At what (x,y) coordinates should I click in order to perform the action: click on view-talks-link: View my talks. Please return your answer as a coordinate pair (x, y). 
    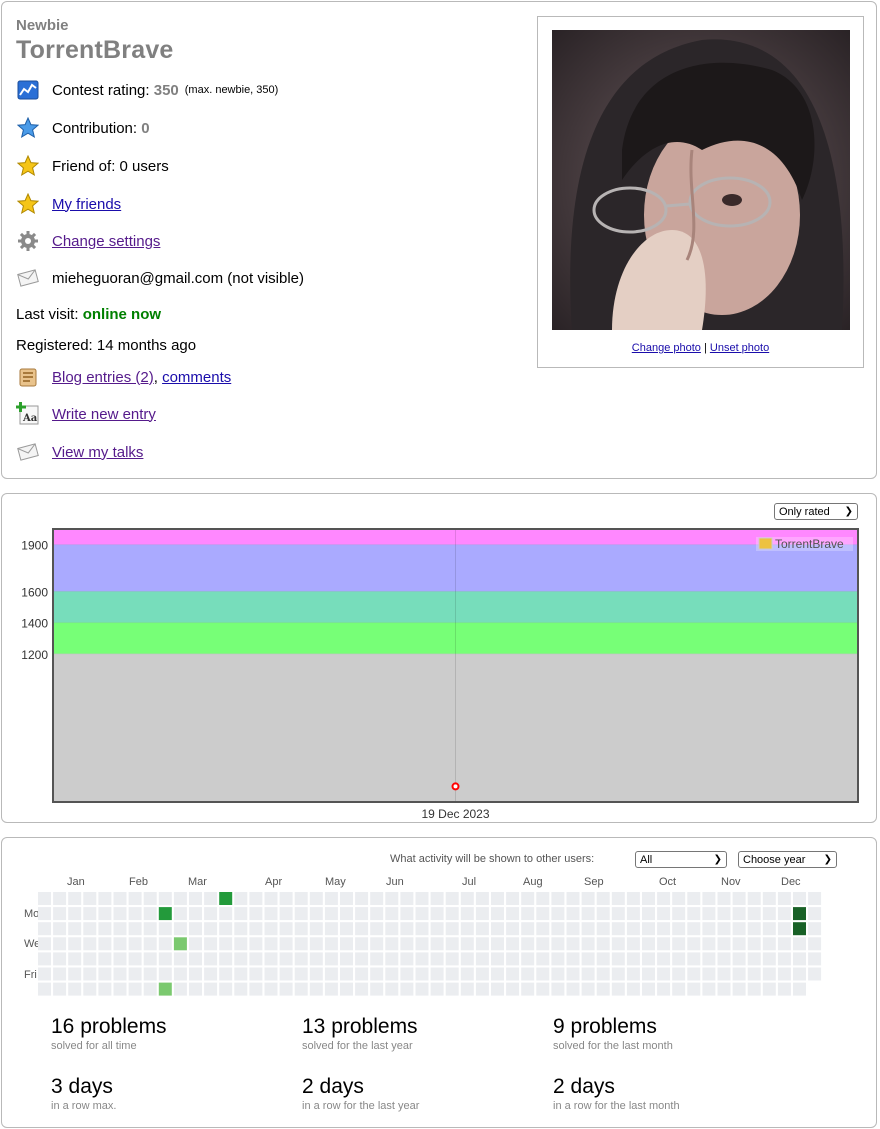
    Looking at the image, I should click on (97, 452).